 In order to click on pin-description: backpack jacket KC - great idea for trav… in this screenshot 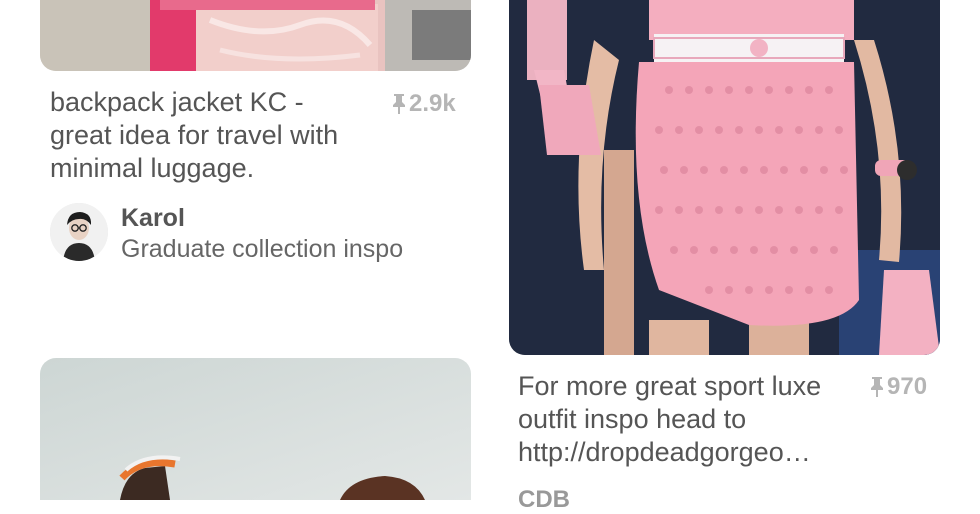, I will do `click(194, 135)`.